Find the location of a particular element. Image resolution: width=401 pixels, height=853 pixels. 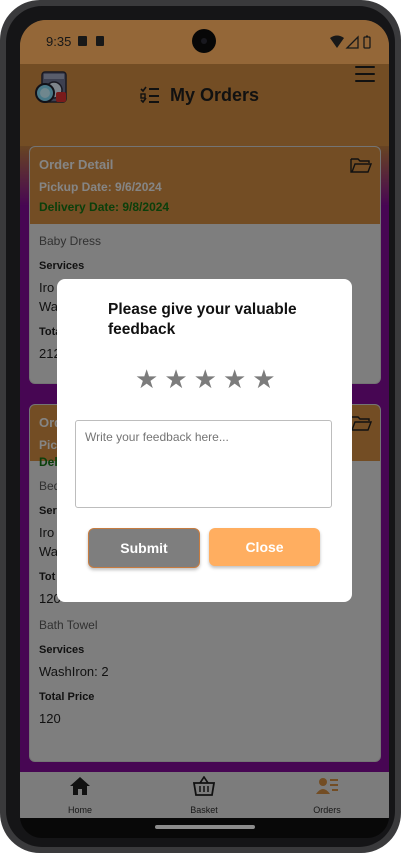

dialog-title: Please give your valuable feedback is located at coordinates (202, 319).